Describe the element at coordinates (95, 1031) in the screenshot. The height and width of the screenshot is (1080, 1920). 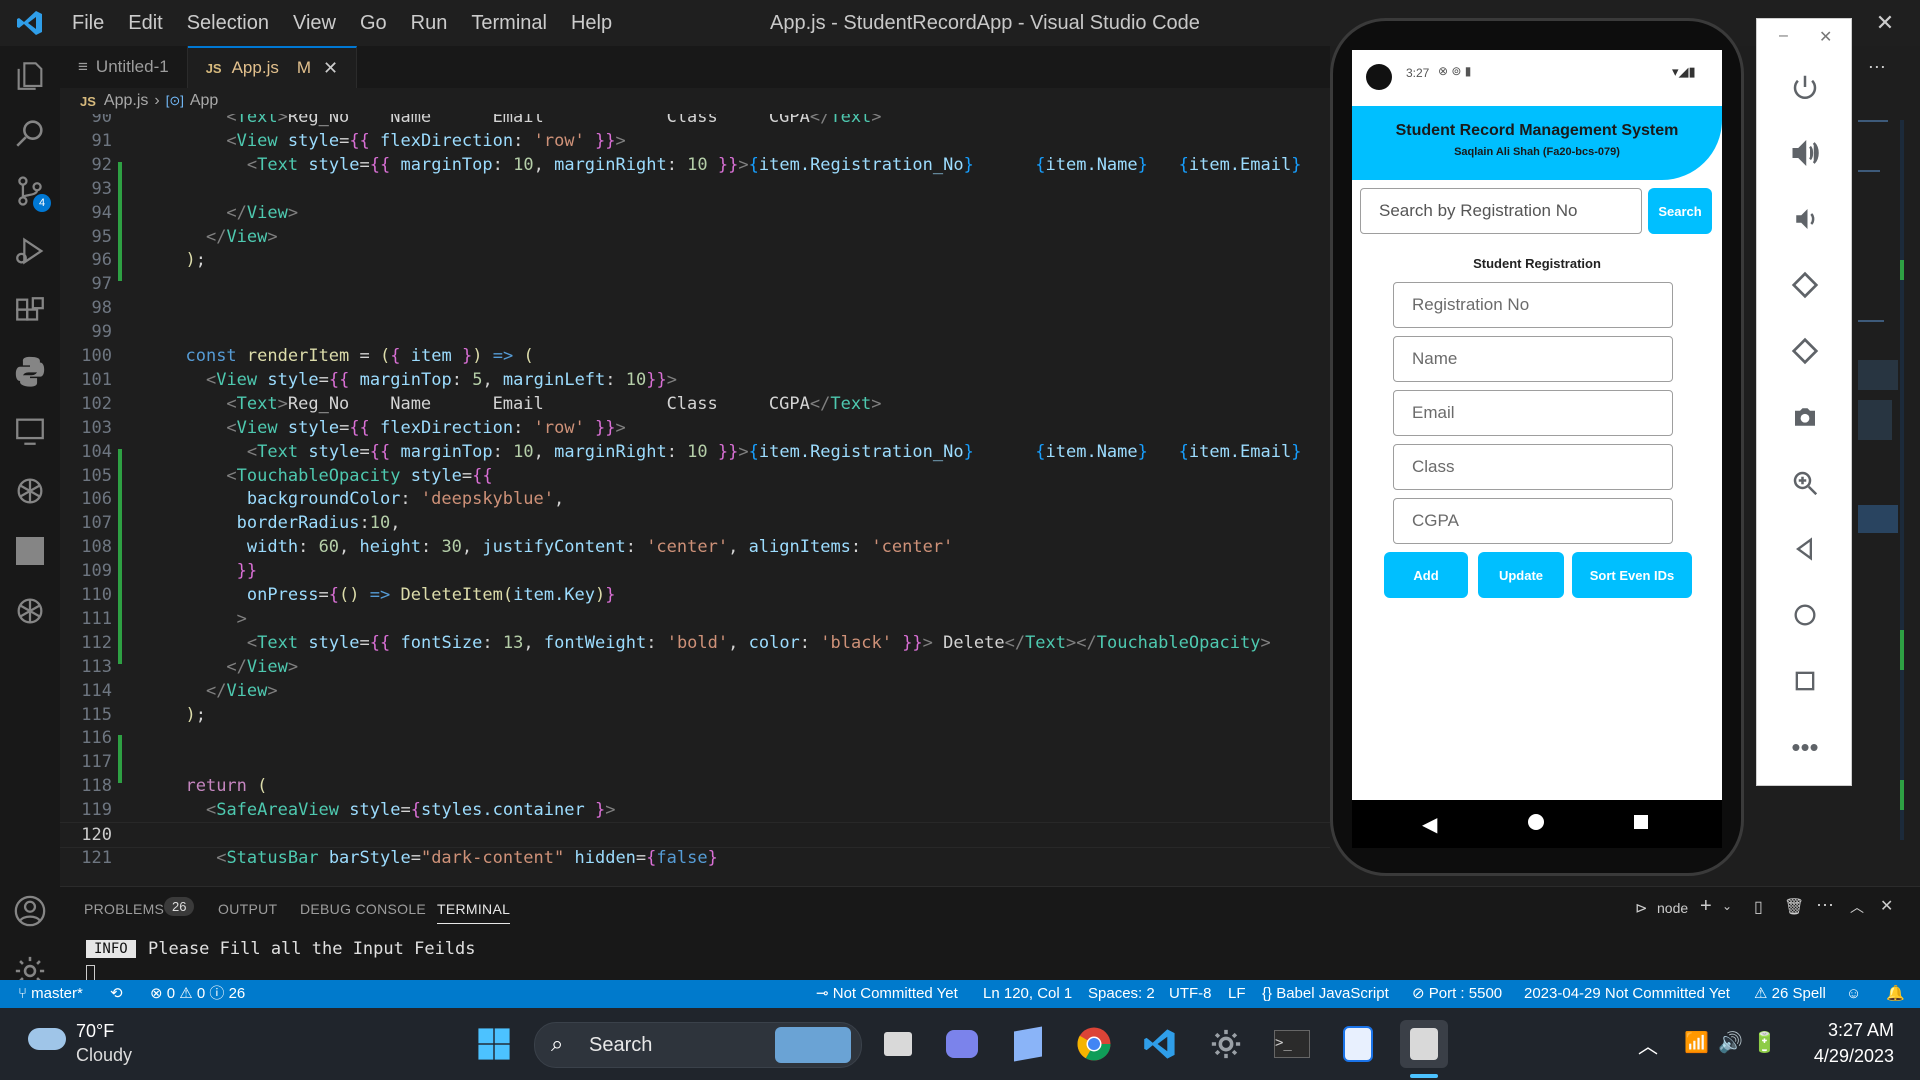
I see `weather-temp: 70°F` at that location.